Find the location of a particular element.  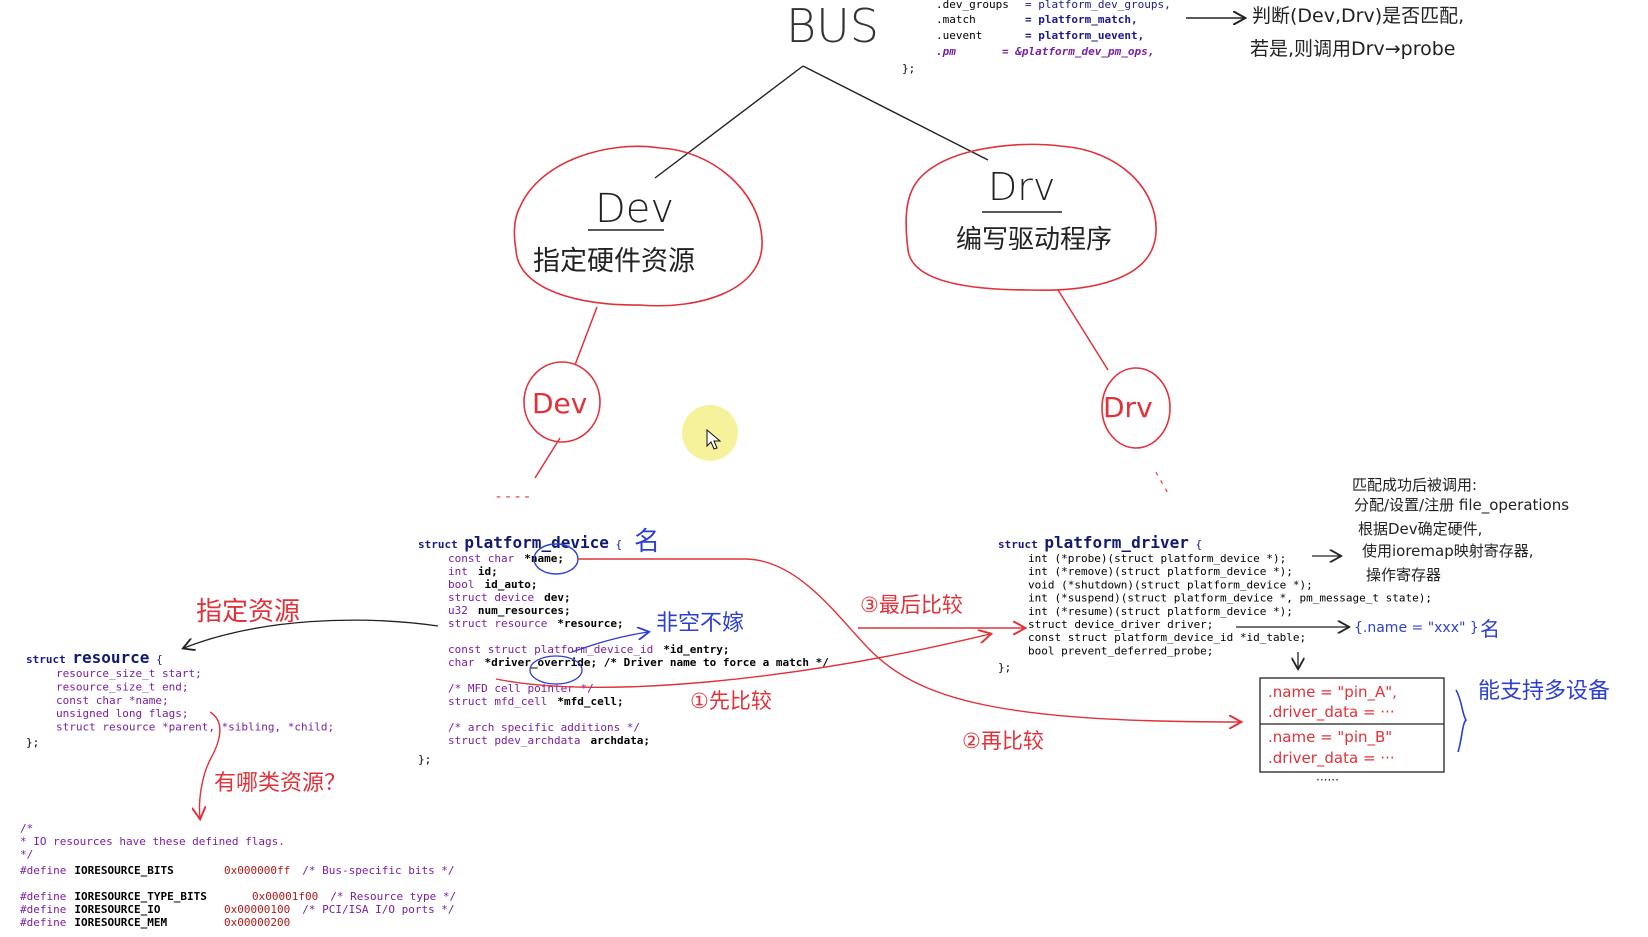

dev-circle-text: 指定硬件资源 is located at coordinates (614, 261).